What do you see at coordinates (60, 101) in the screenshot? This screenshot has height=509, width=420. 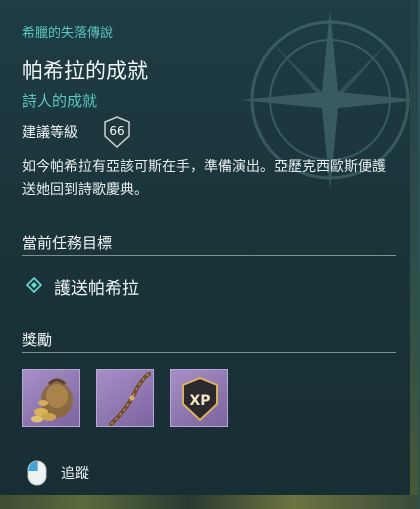 I see `quest-subtitle: 詩人的成就` at bounding box center [60, 101].